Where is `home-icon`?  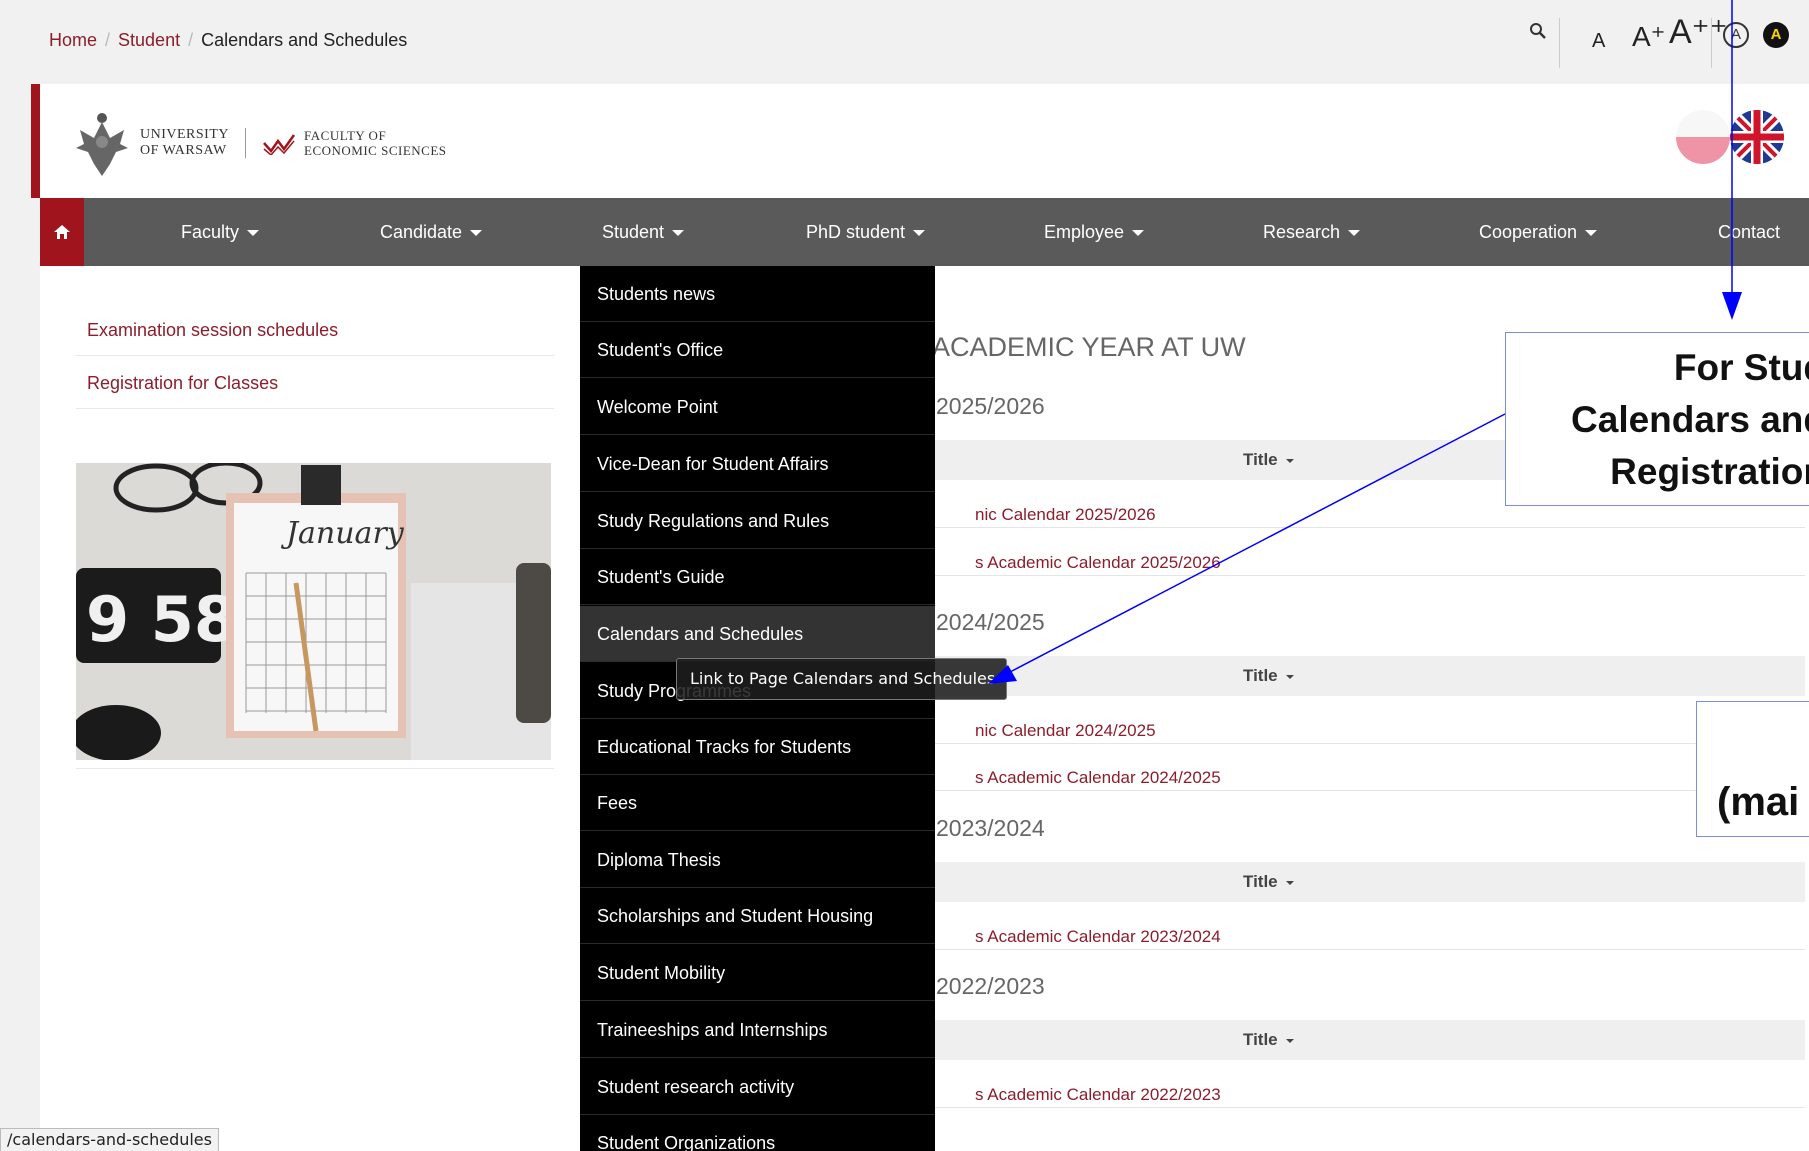 home-icon is located at coordinates (62, 232).